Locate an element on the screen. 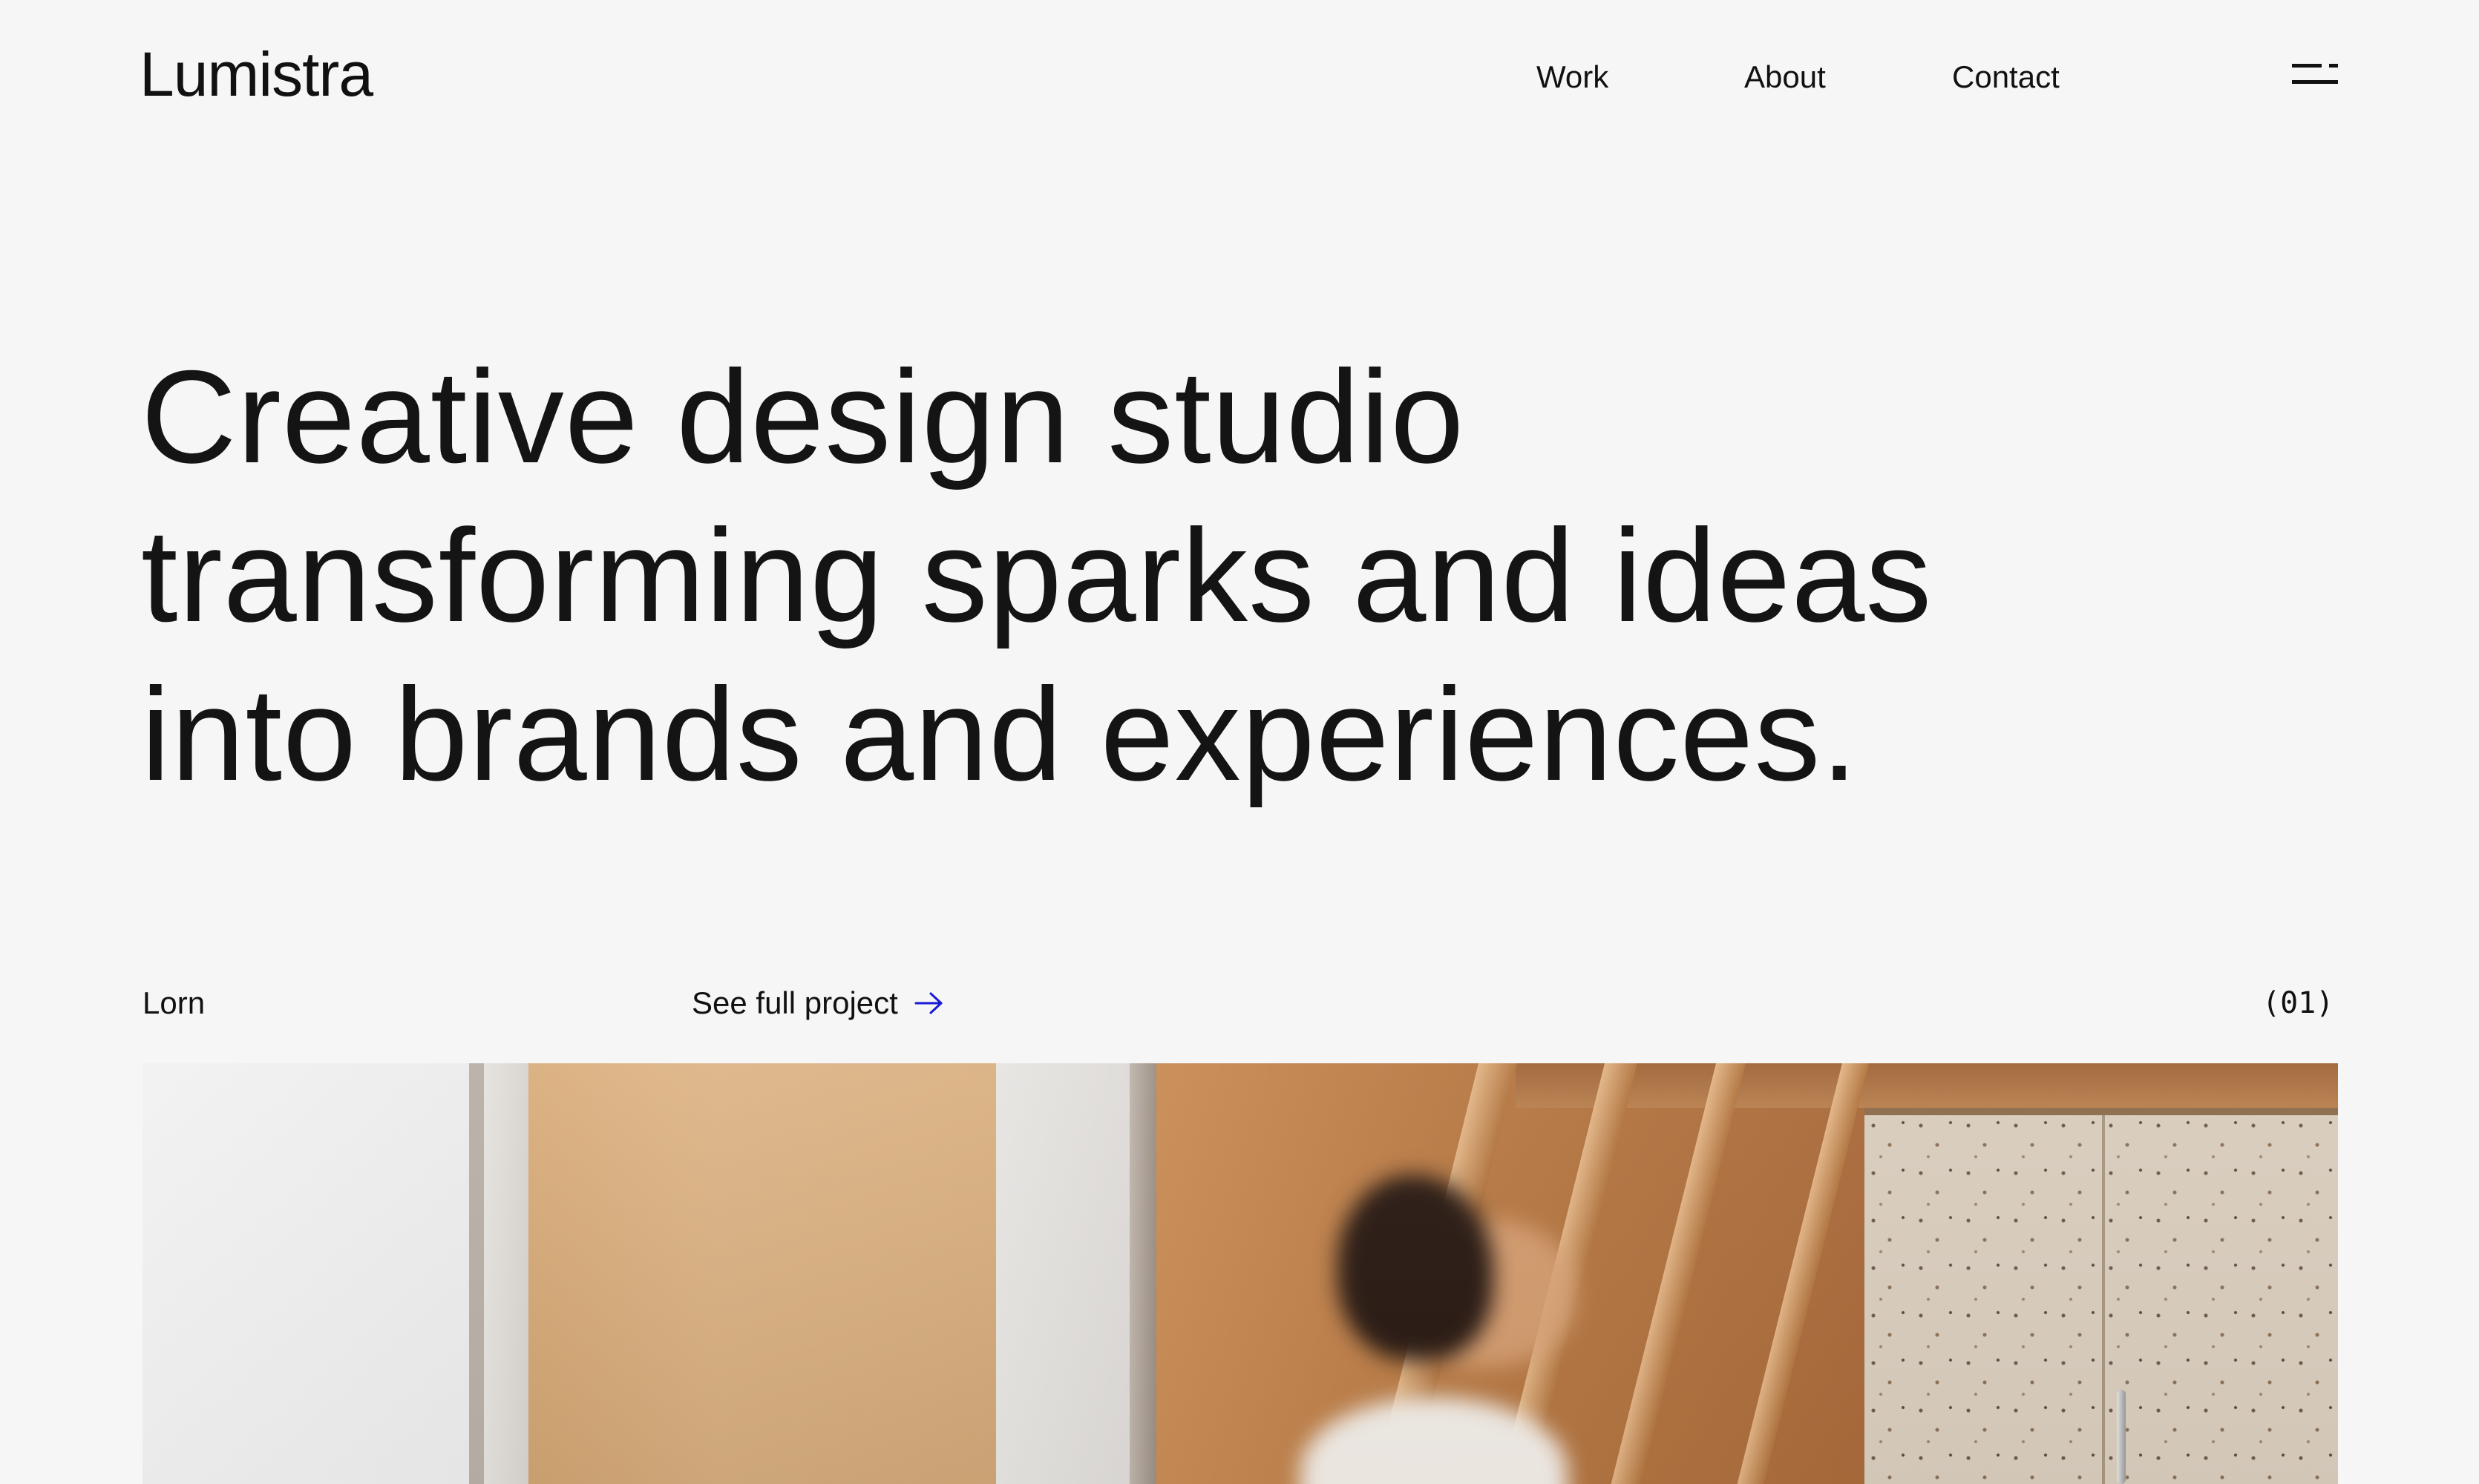 This screenshot has width=2479, height=1484. image-cabinet-split is located at coordinates (2103, 1299).